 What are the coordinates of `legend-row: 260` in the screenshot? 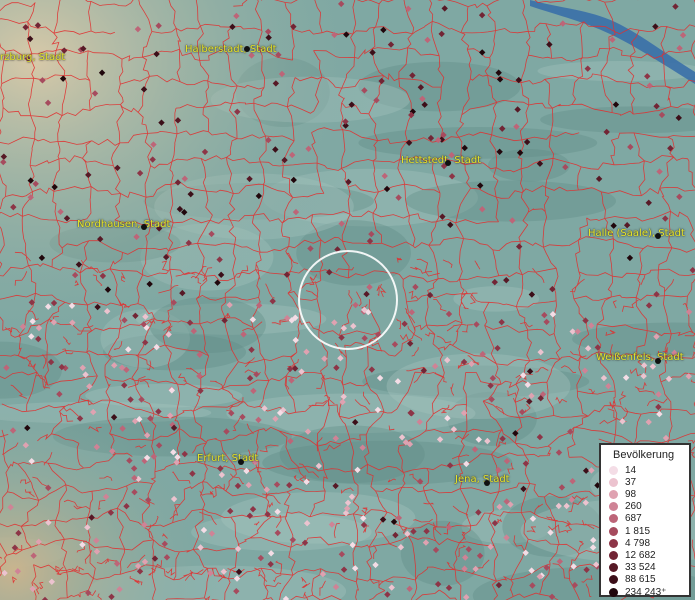 It's located at (625, 507).